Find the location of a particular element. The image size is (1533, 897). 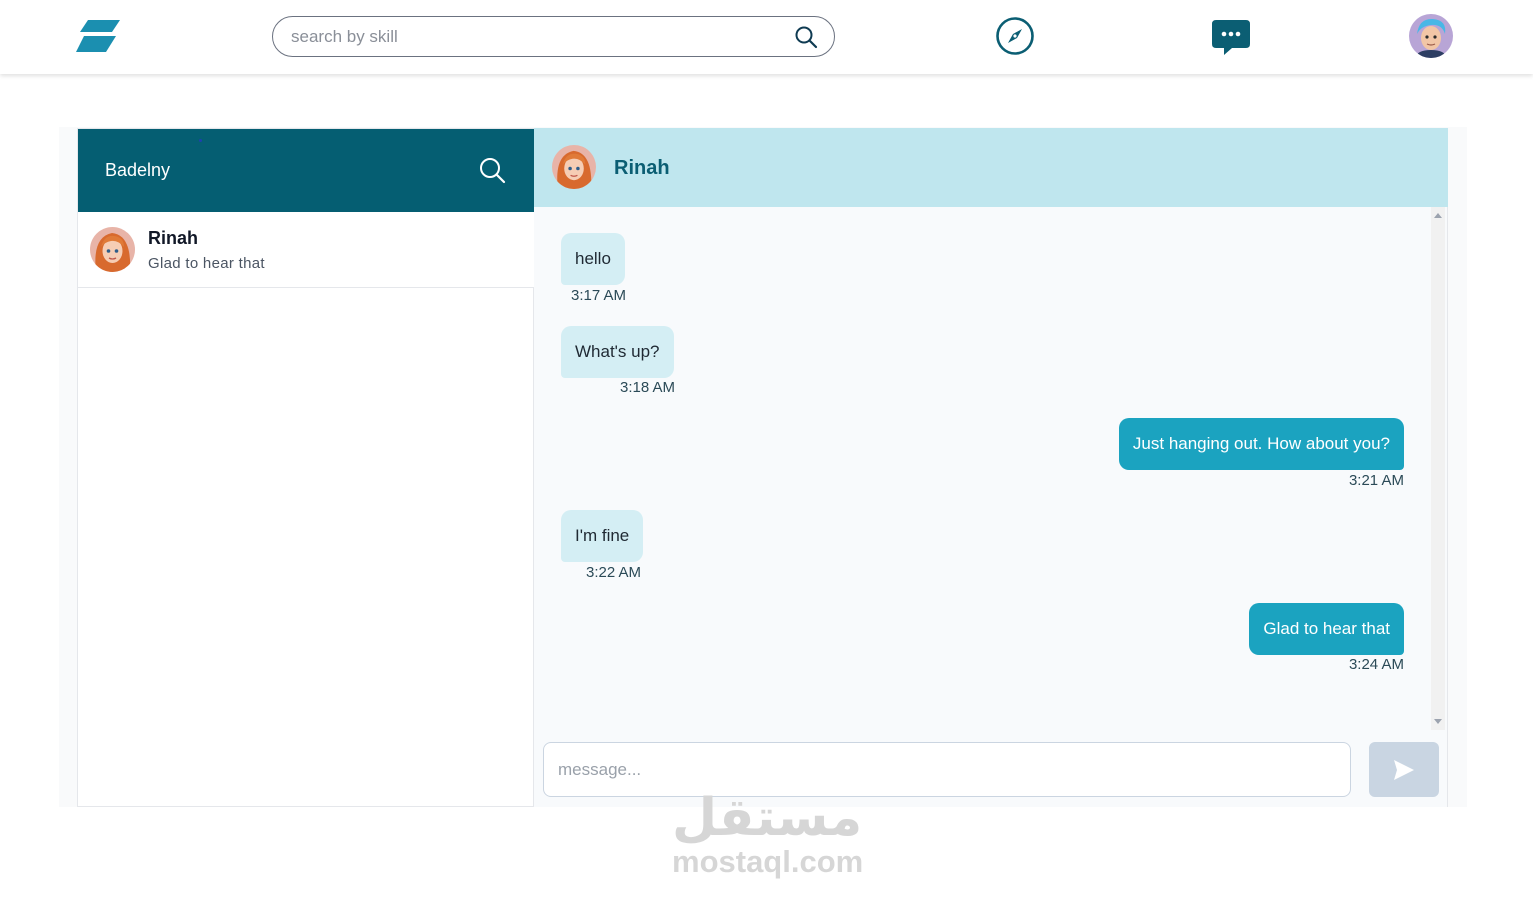

watermark-arabic: مستقل is located at coordinates (767, 818).